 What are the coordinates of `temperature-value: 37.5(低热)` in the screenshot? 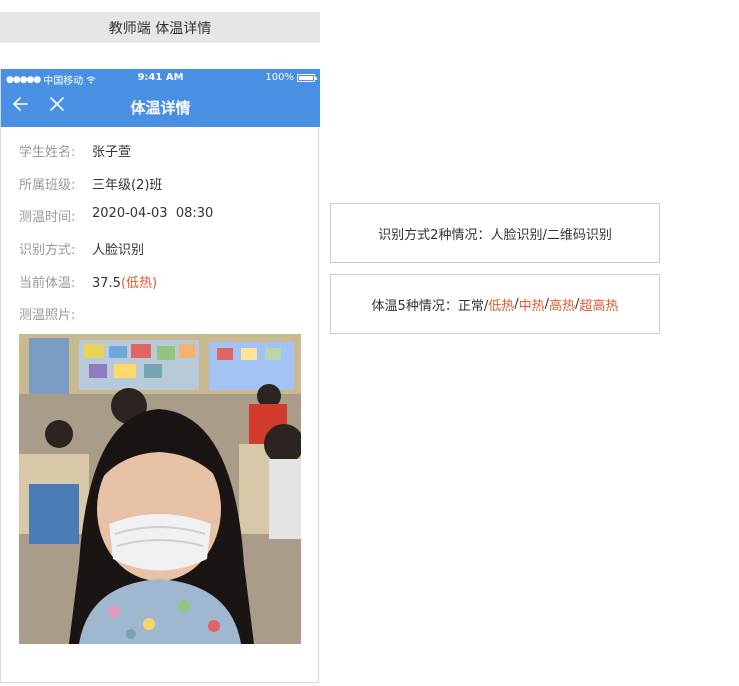 It's located at (124, 281).